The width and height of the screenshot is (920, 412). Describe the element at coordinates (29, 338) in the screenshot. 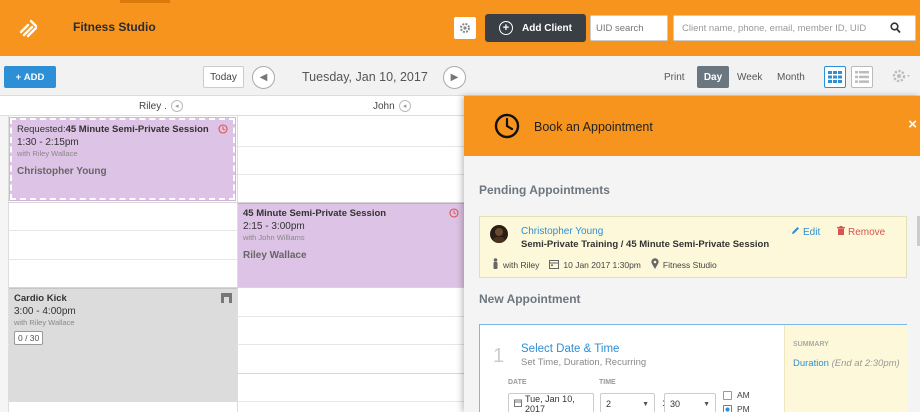

I see `capacity-badge: 0 / 30` at that location.